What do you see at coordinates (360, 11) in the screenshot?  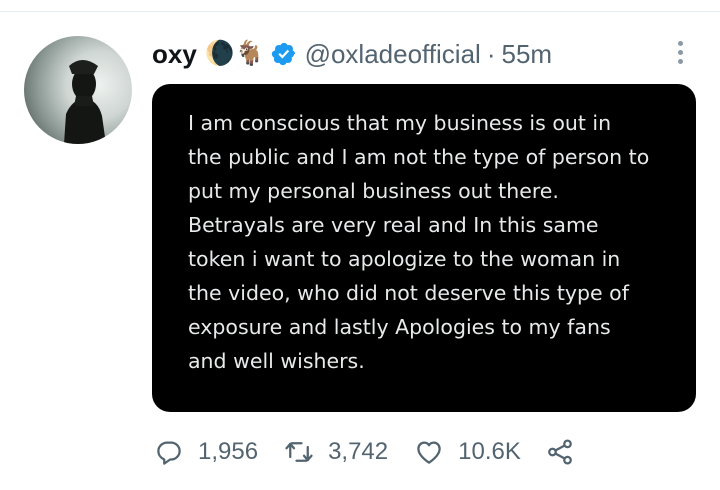 I see `top-divider` at bounding box center [360, 11].